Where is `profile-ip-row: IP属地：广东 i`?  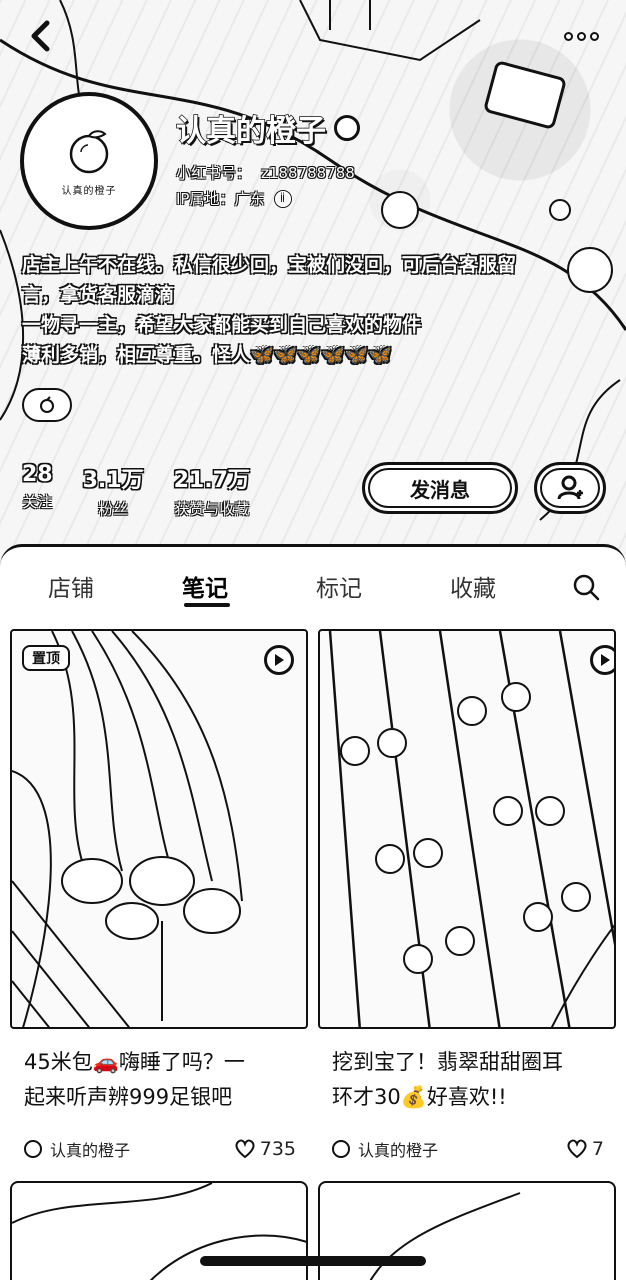
profile-ip-row: IP属地：广东 i is located at coordinates (233, 198).